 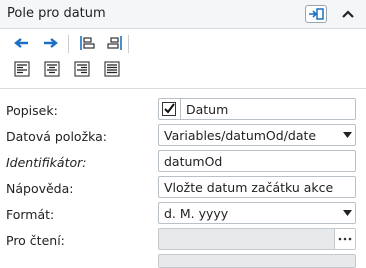 What do you see at coordinates (21, 43) in the screenshot?
I see `arrow-left-icon` at bounding box center [21, 43].